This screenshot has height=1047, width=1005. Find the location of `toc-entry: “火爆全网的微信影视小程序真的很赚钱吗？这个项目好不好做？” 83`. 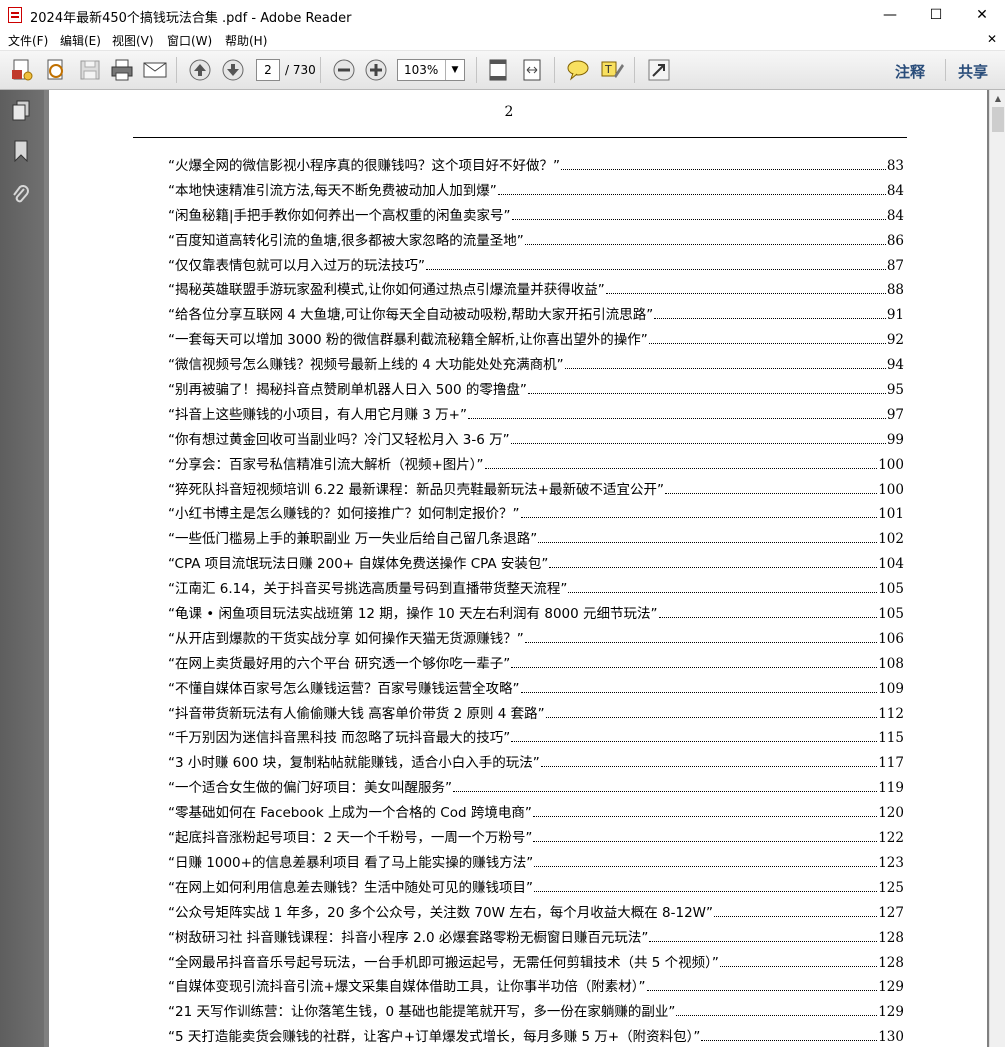

toc-entry: “火爆全网的微信影视小程序真的很赚钱吗？这个项目好不好做？” 83 is located at coordinates (536, 166).